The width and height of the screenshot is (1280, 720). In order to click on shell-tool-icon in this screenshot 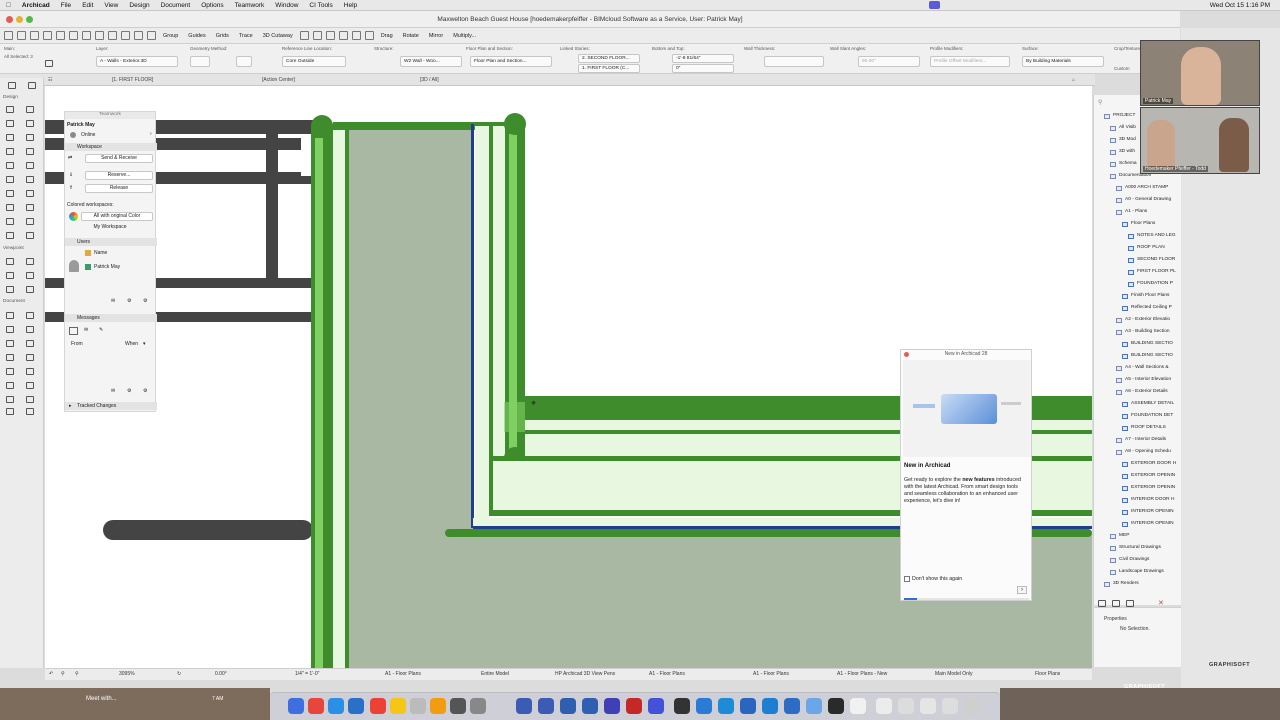, I will do `click(30, 165)`.